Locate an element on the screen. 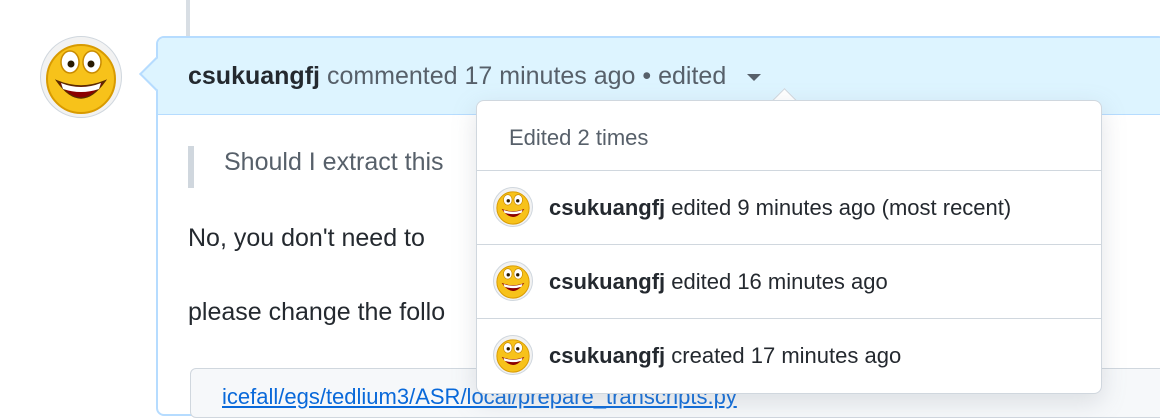 This screenshot has width=1160, height=418. edit-history-text: csukuangfj created 17 minutes ago is located at coordinates (725, 356).